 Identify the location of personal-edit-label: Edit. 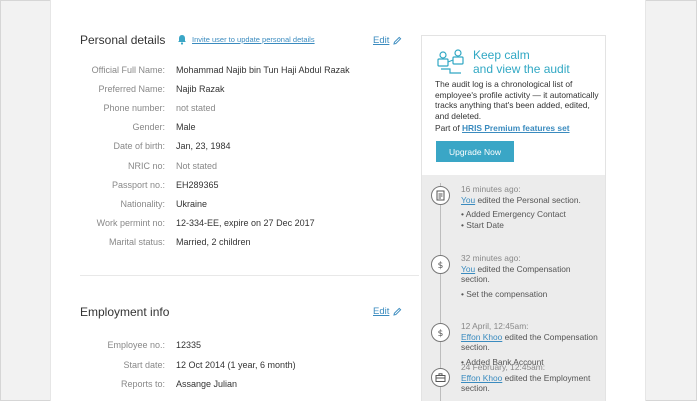
(381, 40).